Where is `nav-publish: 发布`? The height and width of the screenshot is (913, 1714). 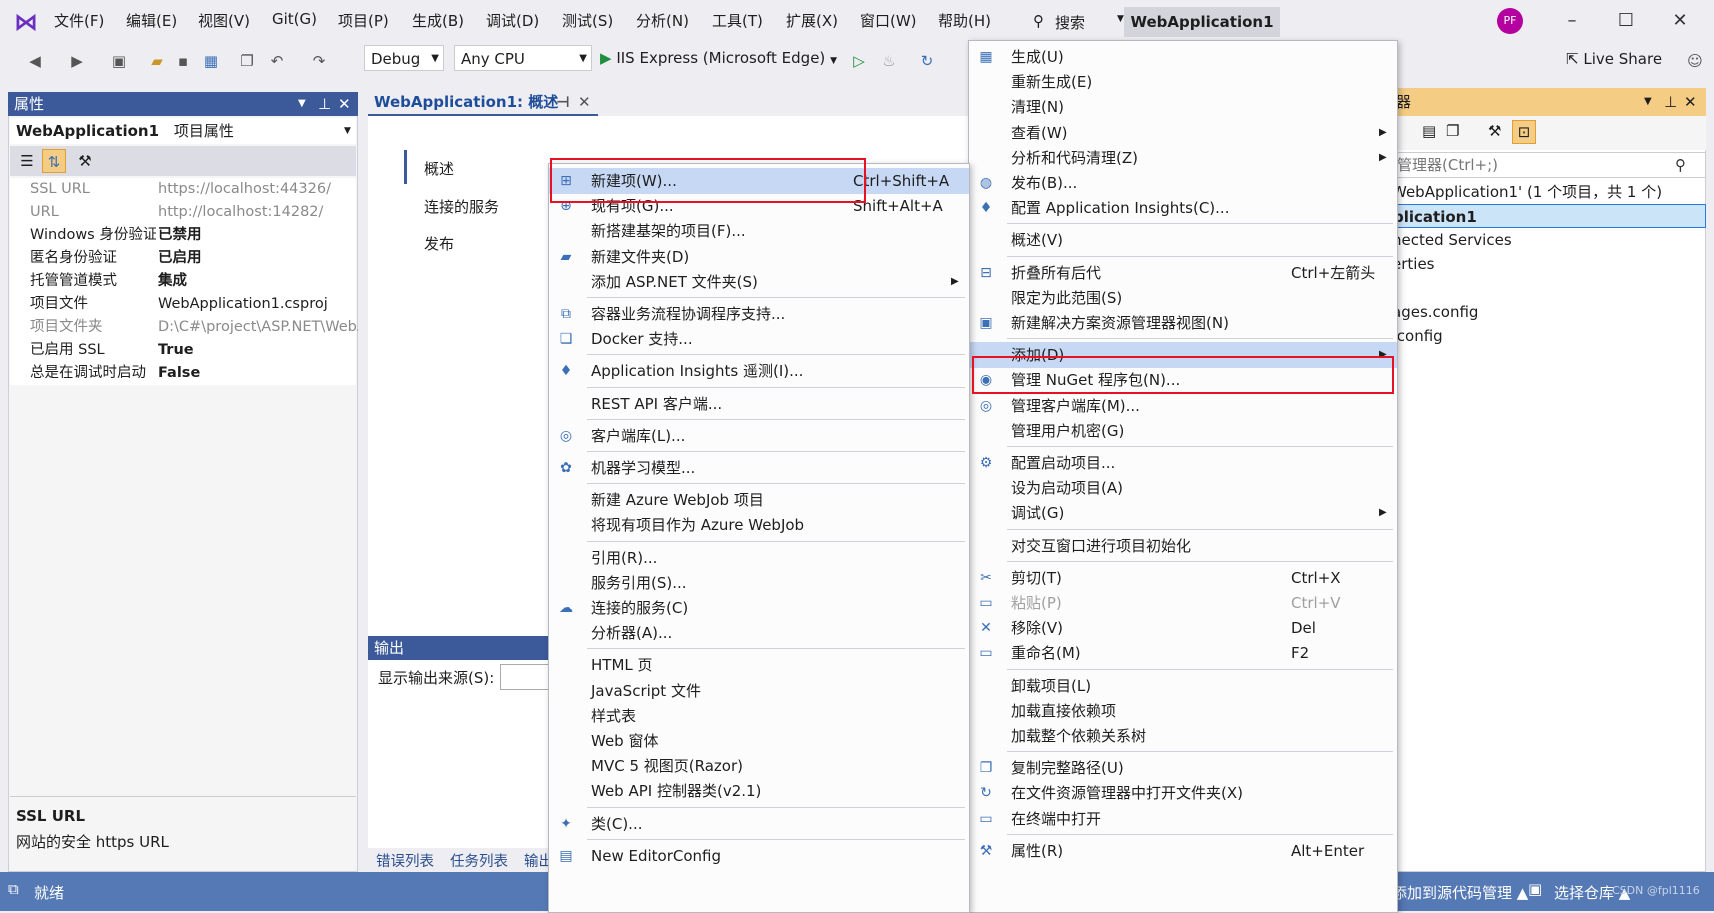
nav-publish: 发布 is located at coordinates (439, 243).